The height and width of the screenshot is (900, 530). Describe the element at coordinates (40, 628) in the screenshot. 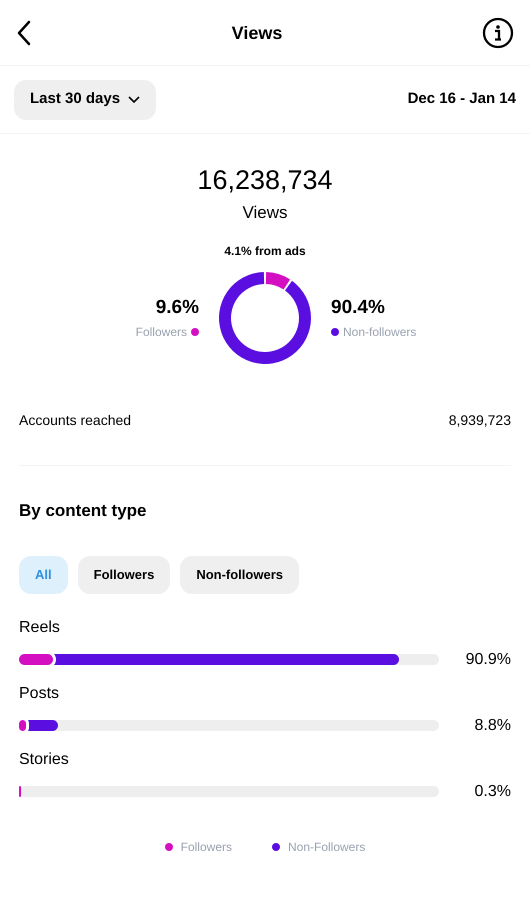

I see `content-type-label: Reels` at that location.